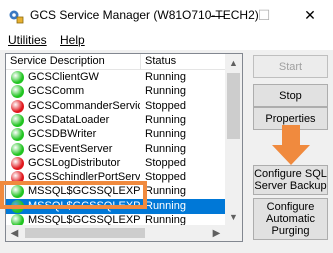  I want to click on configure-automatic-purging-button: Configure Automatic Purging, so click(290, 219).